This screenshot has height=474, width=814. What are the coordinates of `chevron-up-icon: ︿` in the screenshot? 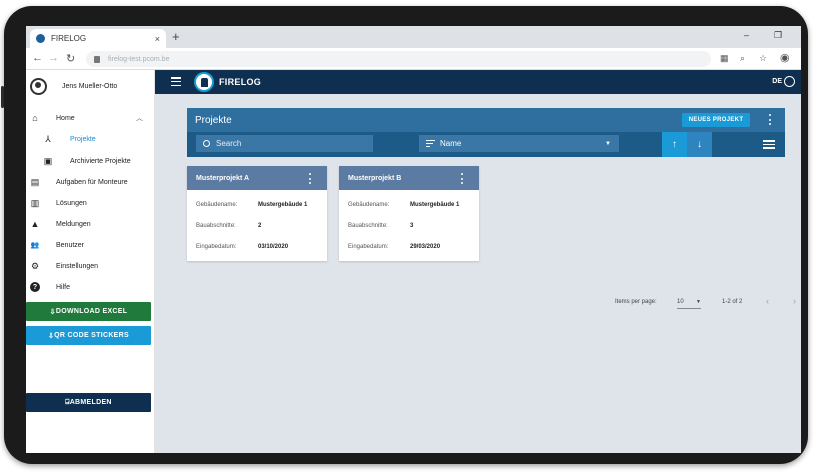 It's located at (139, 118).